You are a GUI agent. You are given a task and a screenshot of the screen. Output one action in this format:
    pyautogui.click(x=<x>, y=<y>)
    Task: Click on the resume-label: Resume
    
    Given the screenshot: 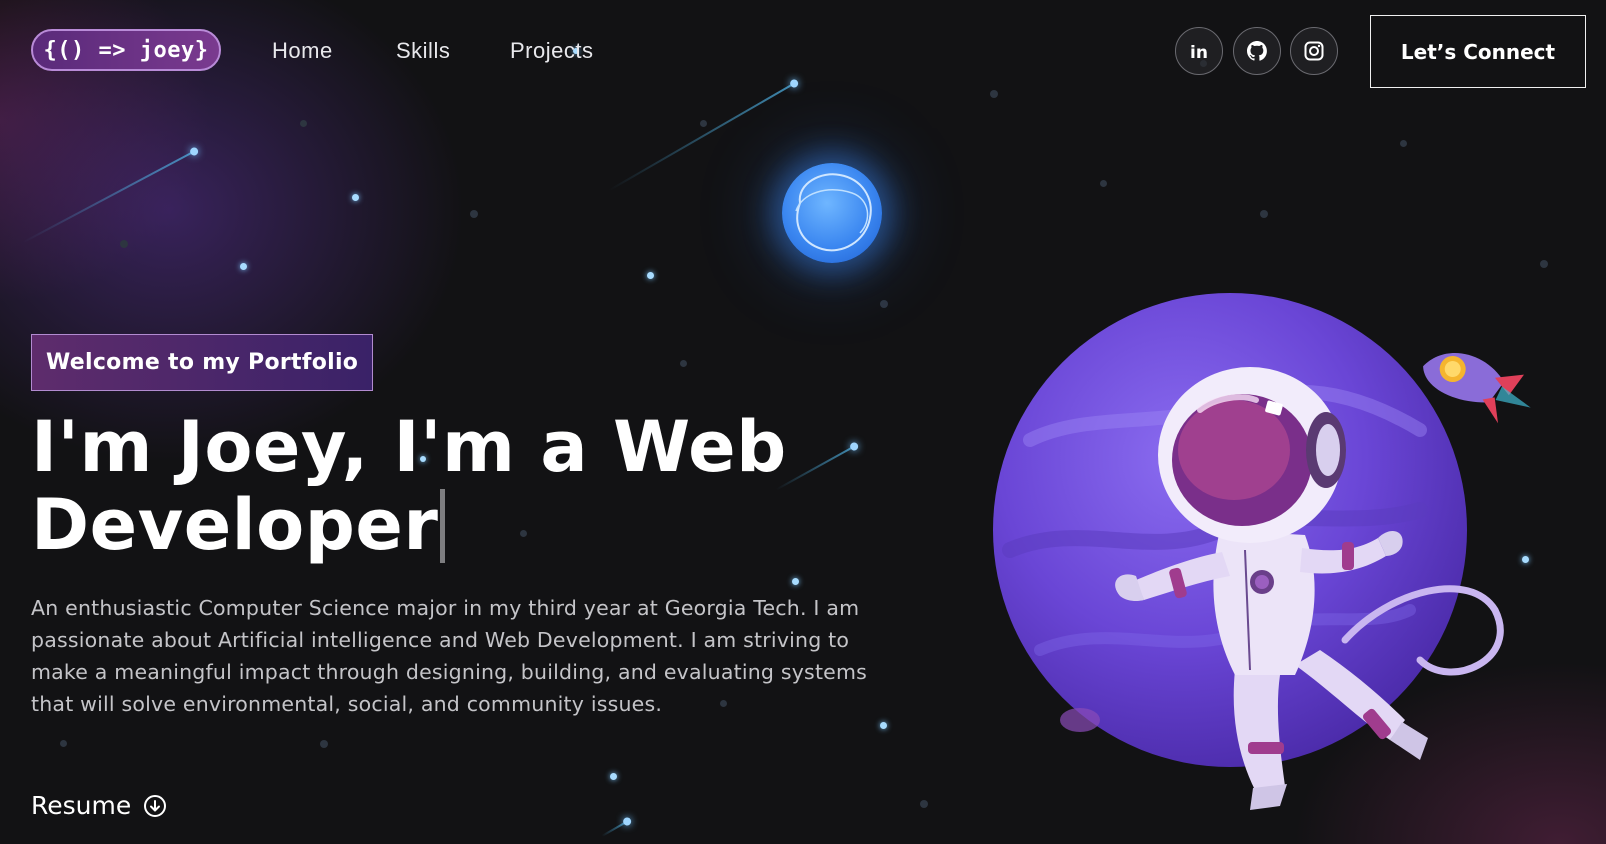 What is the action you would take?
    pyautogui.click(x=81, y=805)
    